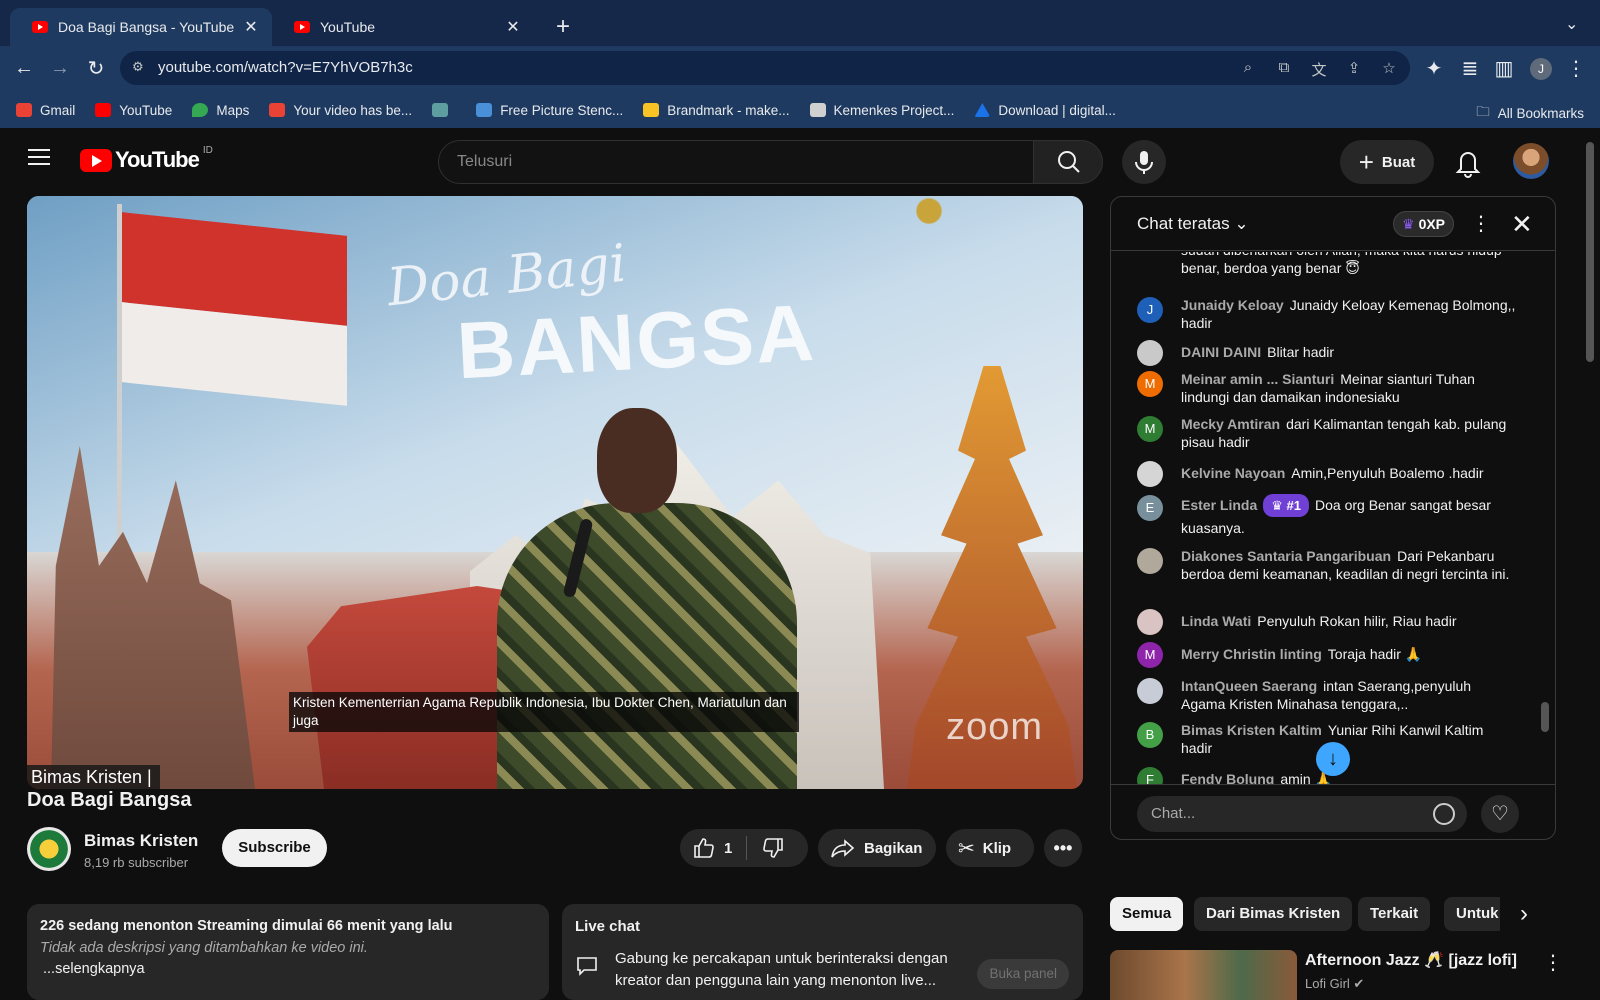 The height and width of the screenshot is (1000, 1600). Describe the element at coordinates (60, 68) in the screenshot. I see `forward-arrow-icon: →` at that location.